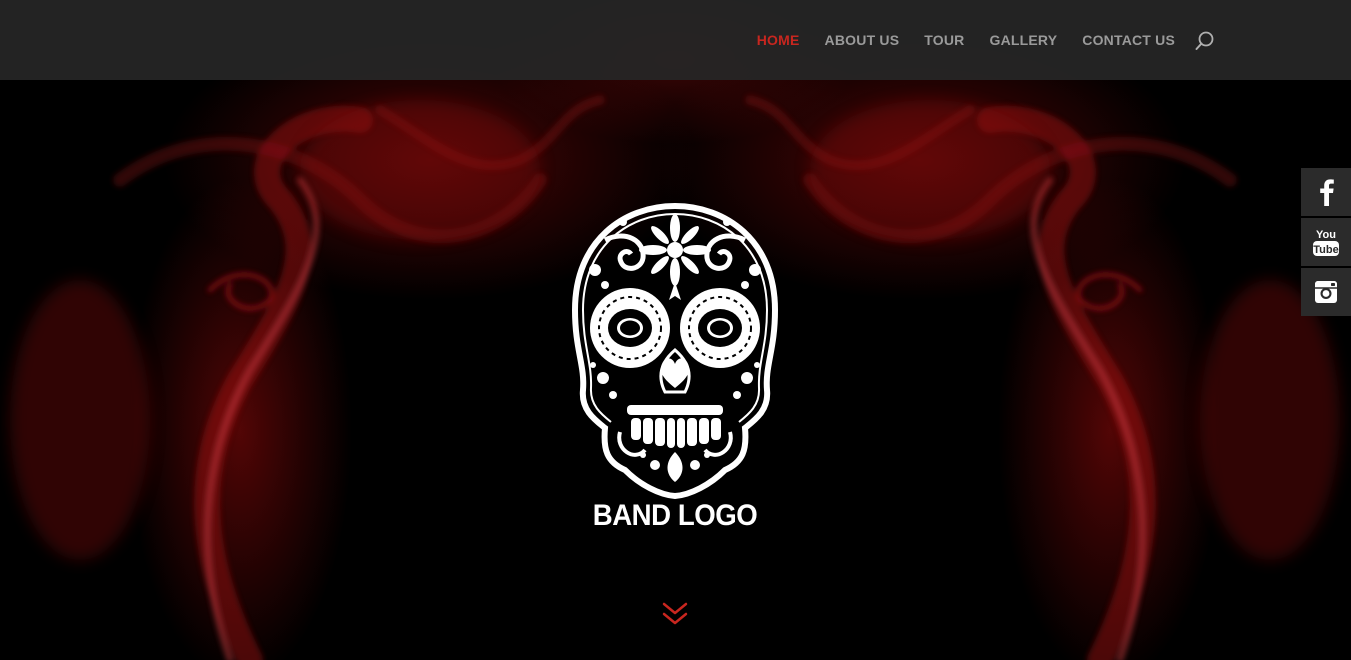  What do you see at coordinates (1128, 40) in the screenshot?
I see `nav-contact-us: CONTACT US` at bounding box center [1128, 40].